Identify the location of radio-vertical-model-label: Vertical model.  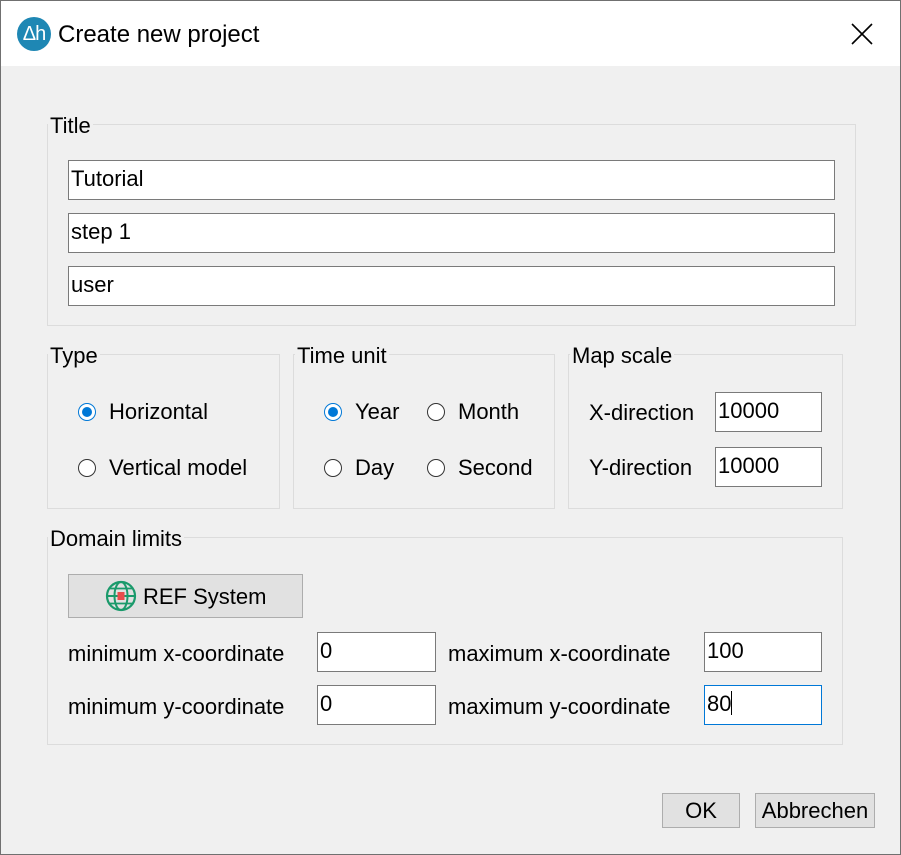
(178, 467).